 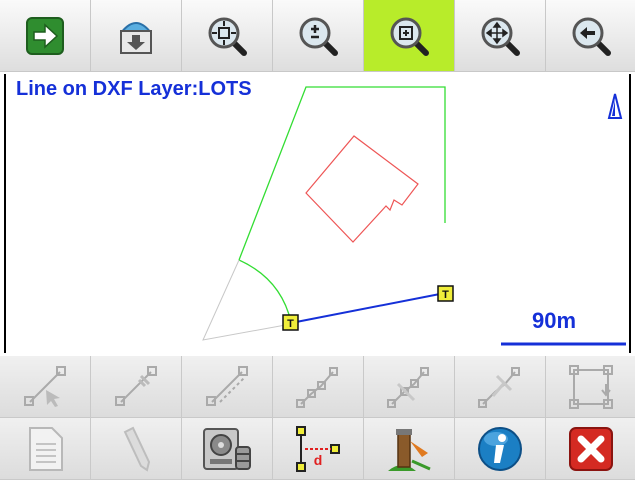 I want to click on close-button, so click(x=590, y=449).